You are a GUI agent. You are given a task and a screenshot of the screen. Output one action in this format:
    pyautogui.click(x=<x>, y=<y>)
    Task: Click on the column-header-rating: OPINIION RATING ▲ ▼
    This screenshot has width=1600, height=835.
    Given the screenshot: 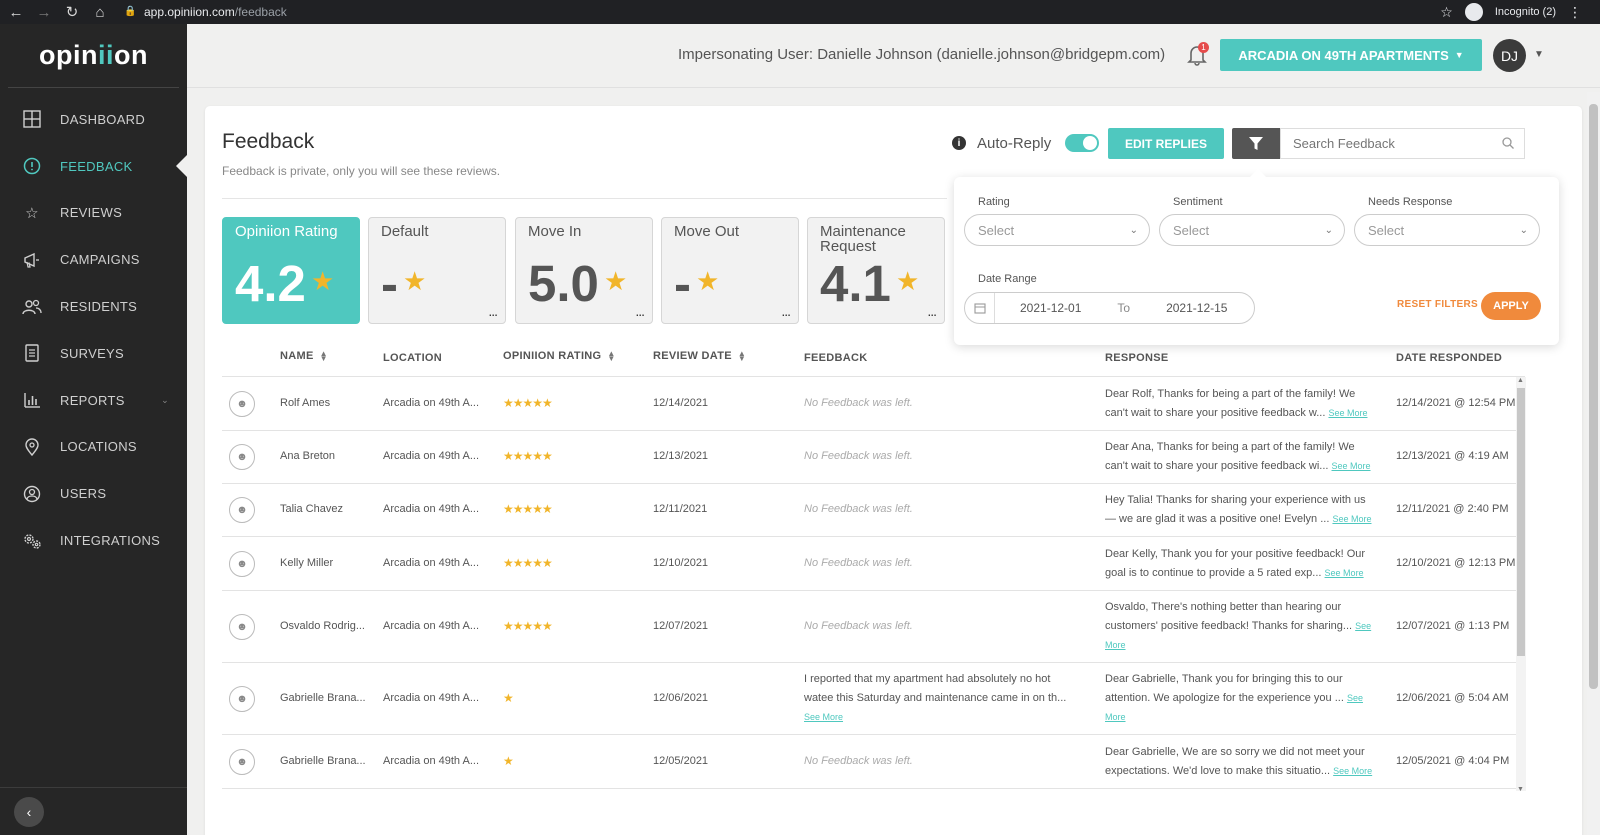 What is the action you would take?
    pyautogui.click(x=559, y=356)
    